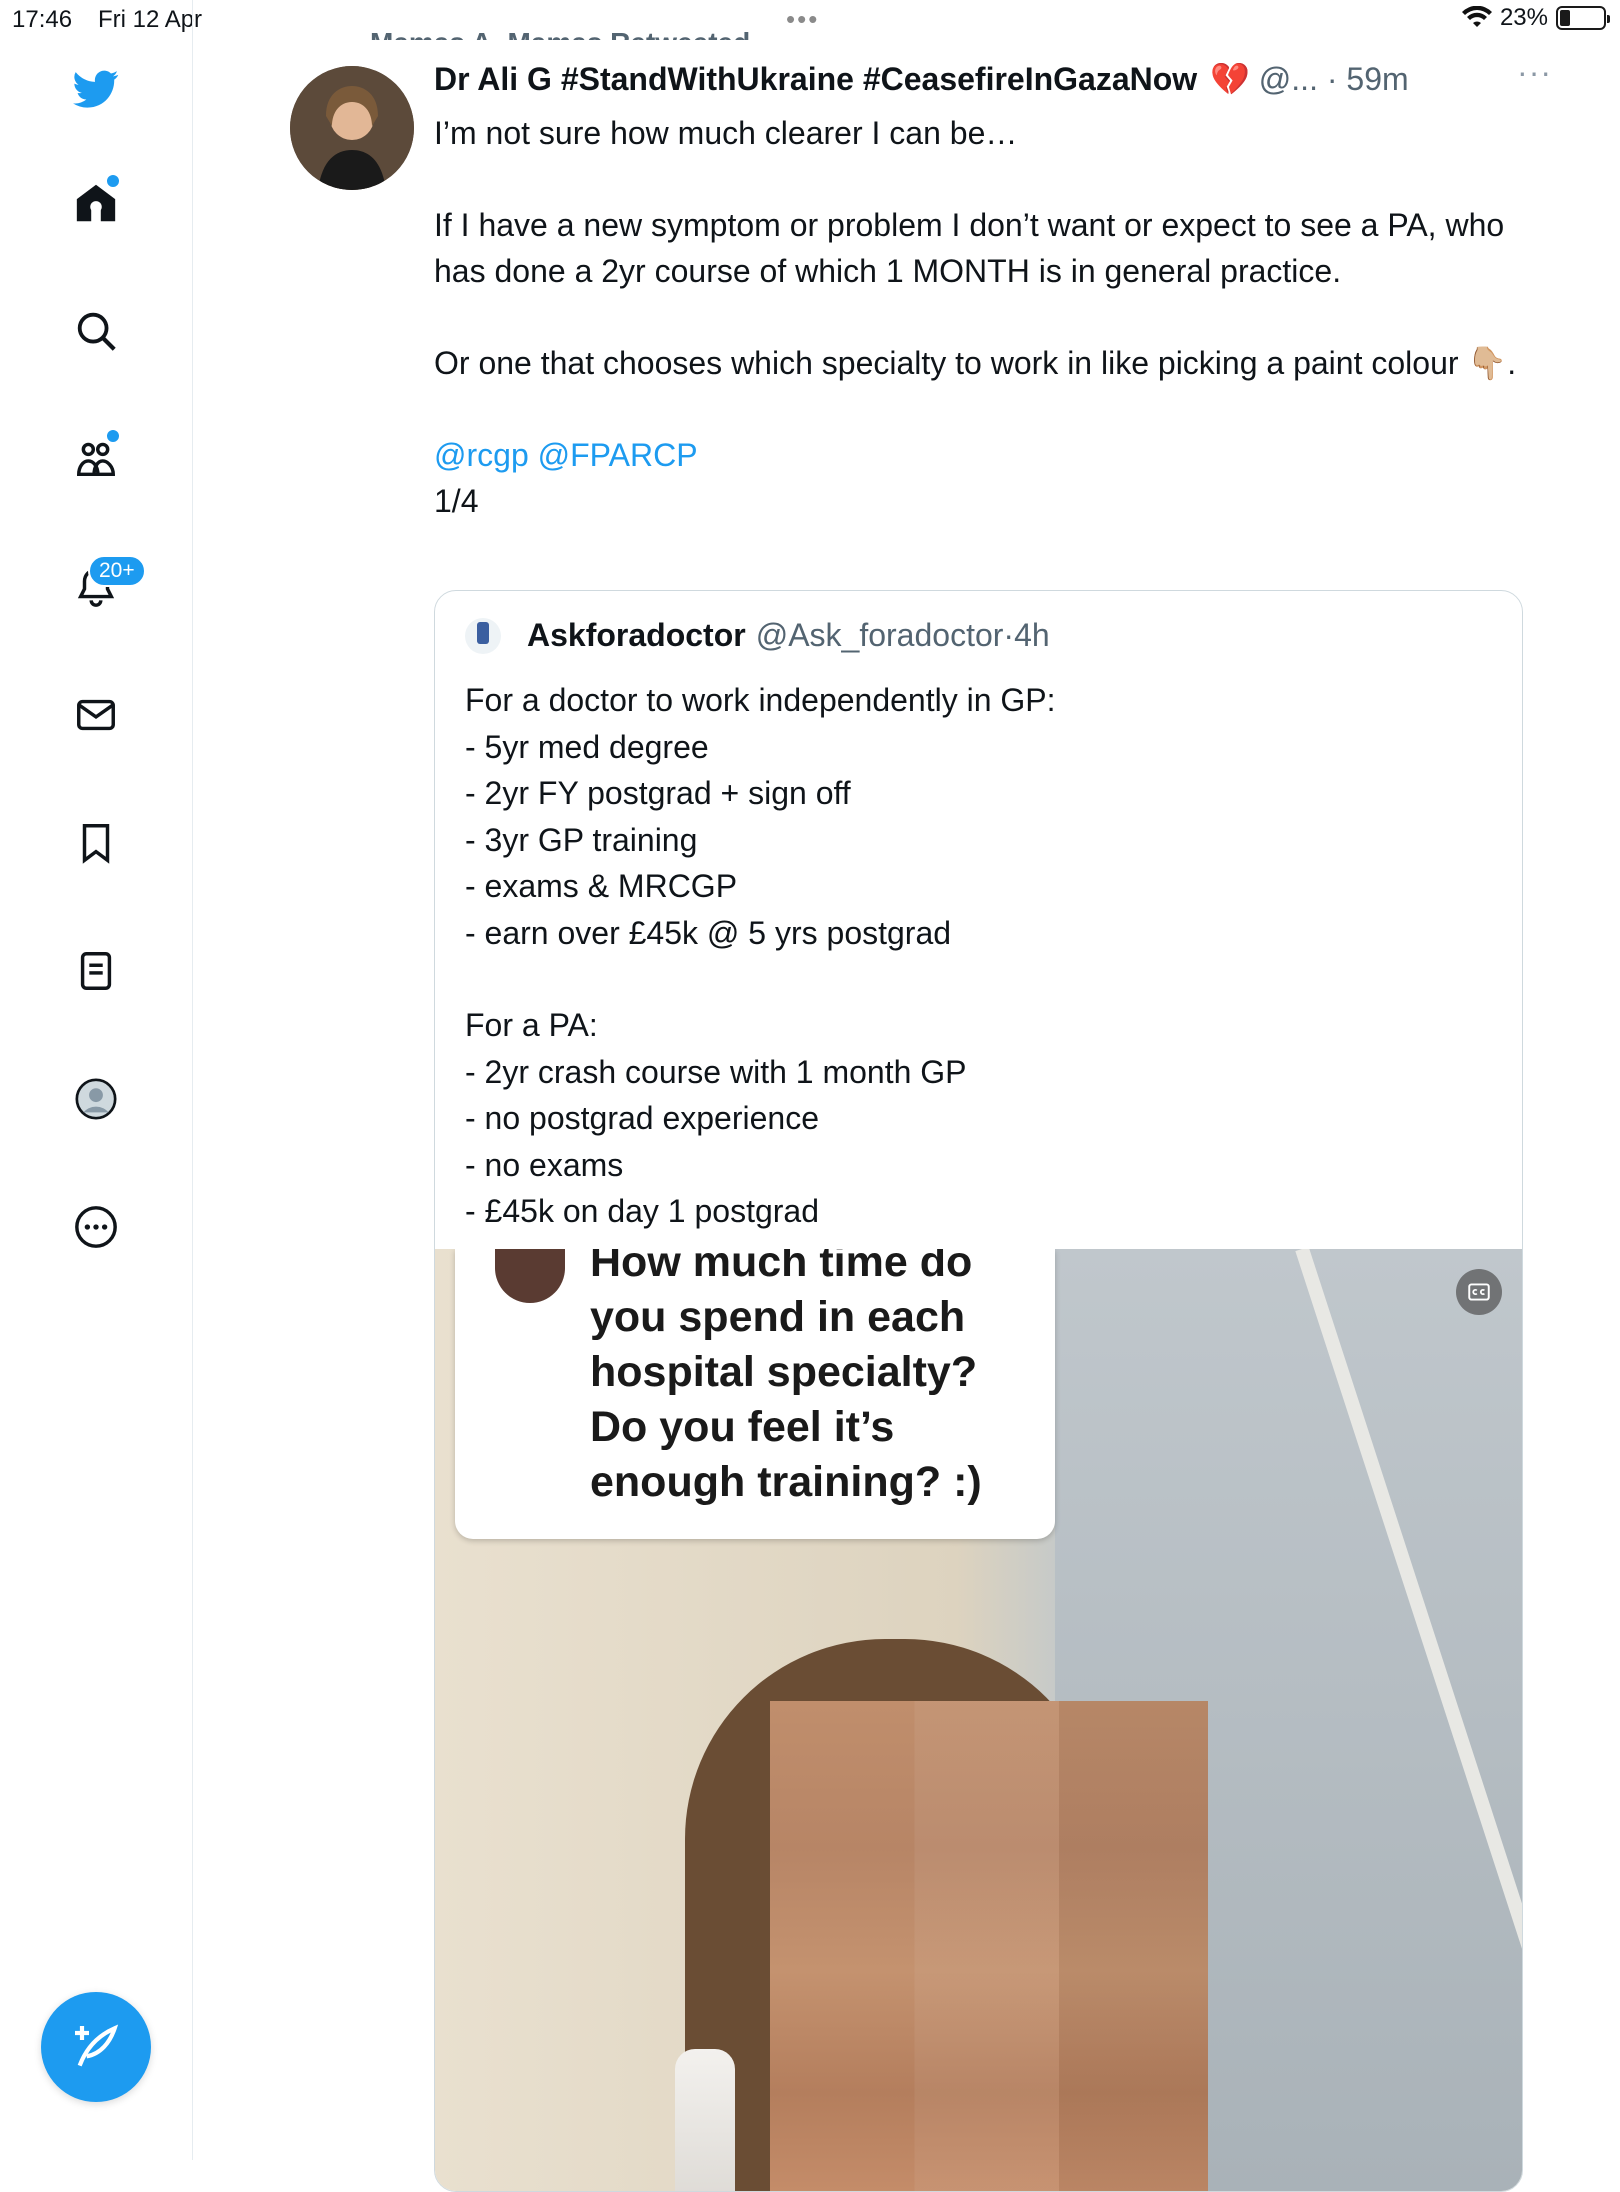 This screenshot has width=1620, height=2192. I want to click on profile-icon, so click(96, 1099).